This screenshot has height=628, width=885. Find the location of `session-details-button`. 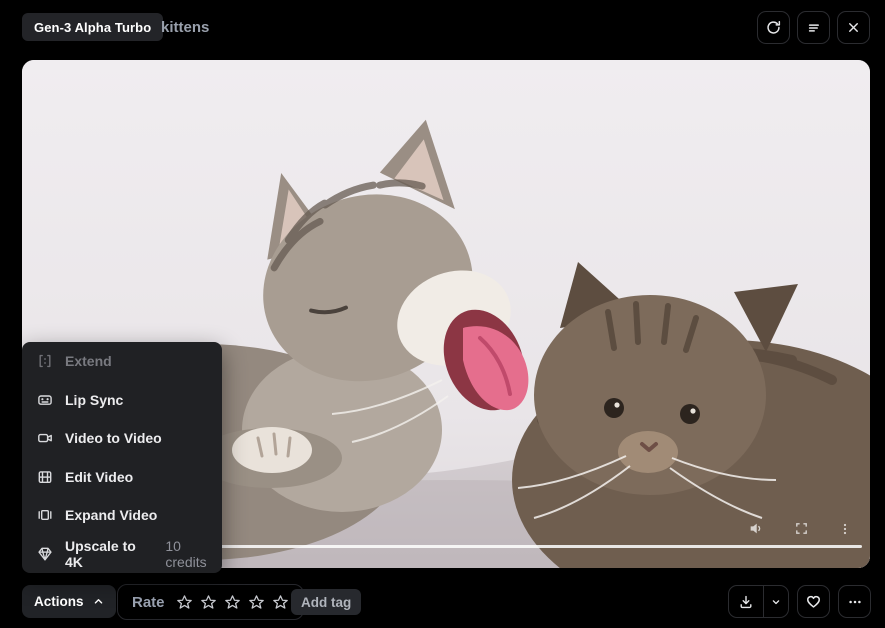

session-details-button is located at coordinates (813, 27).